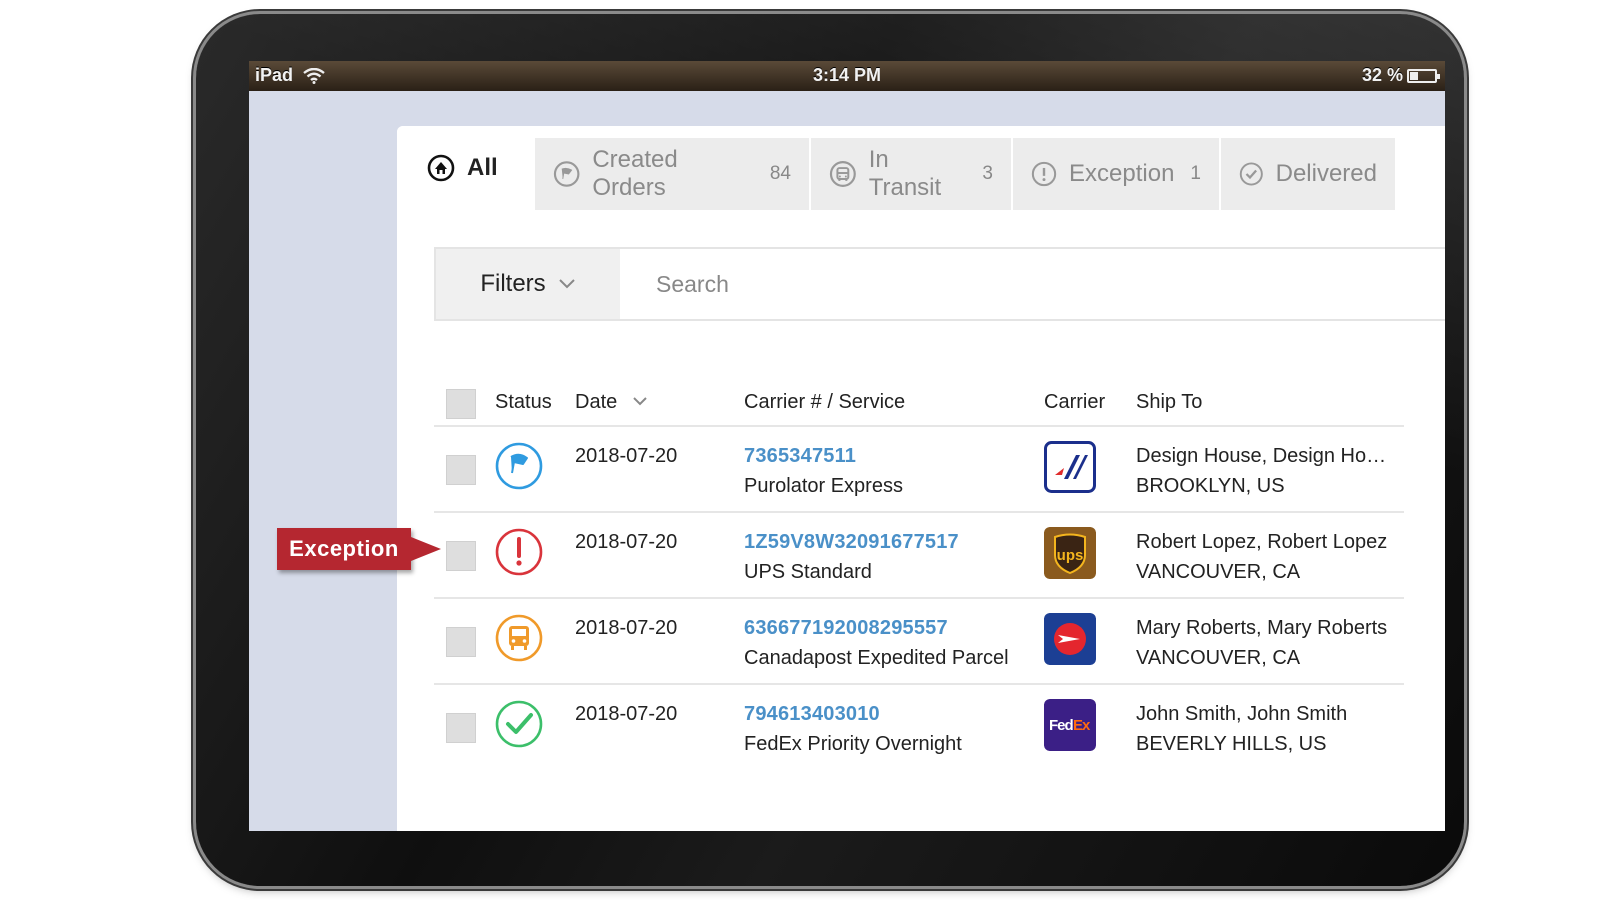 This screenshot has height=900, width=1600. Describe the element at coordinates (519, 724) in the screenshot. I see `delivered-check-icon` at that location.